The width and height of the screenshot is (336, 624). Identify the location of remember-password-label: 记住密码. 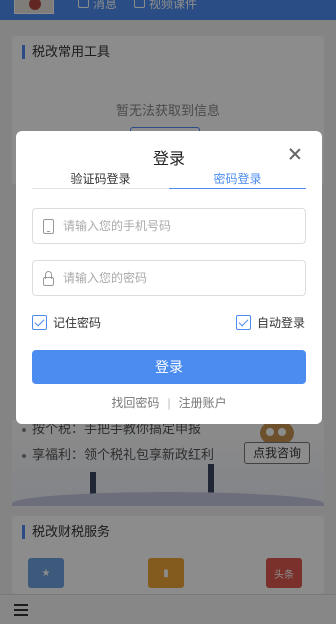
(77, 323).